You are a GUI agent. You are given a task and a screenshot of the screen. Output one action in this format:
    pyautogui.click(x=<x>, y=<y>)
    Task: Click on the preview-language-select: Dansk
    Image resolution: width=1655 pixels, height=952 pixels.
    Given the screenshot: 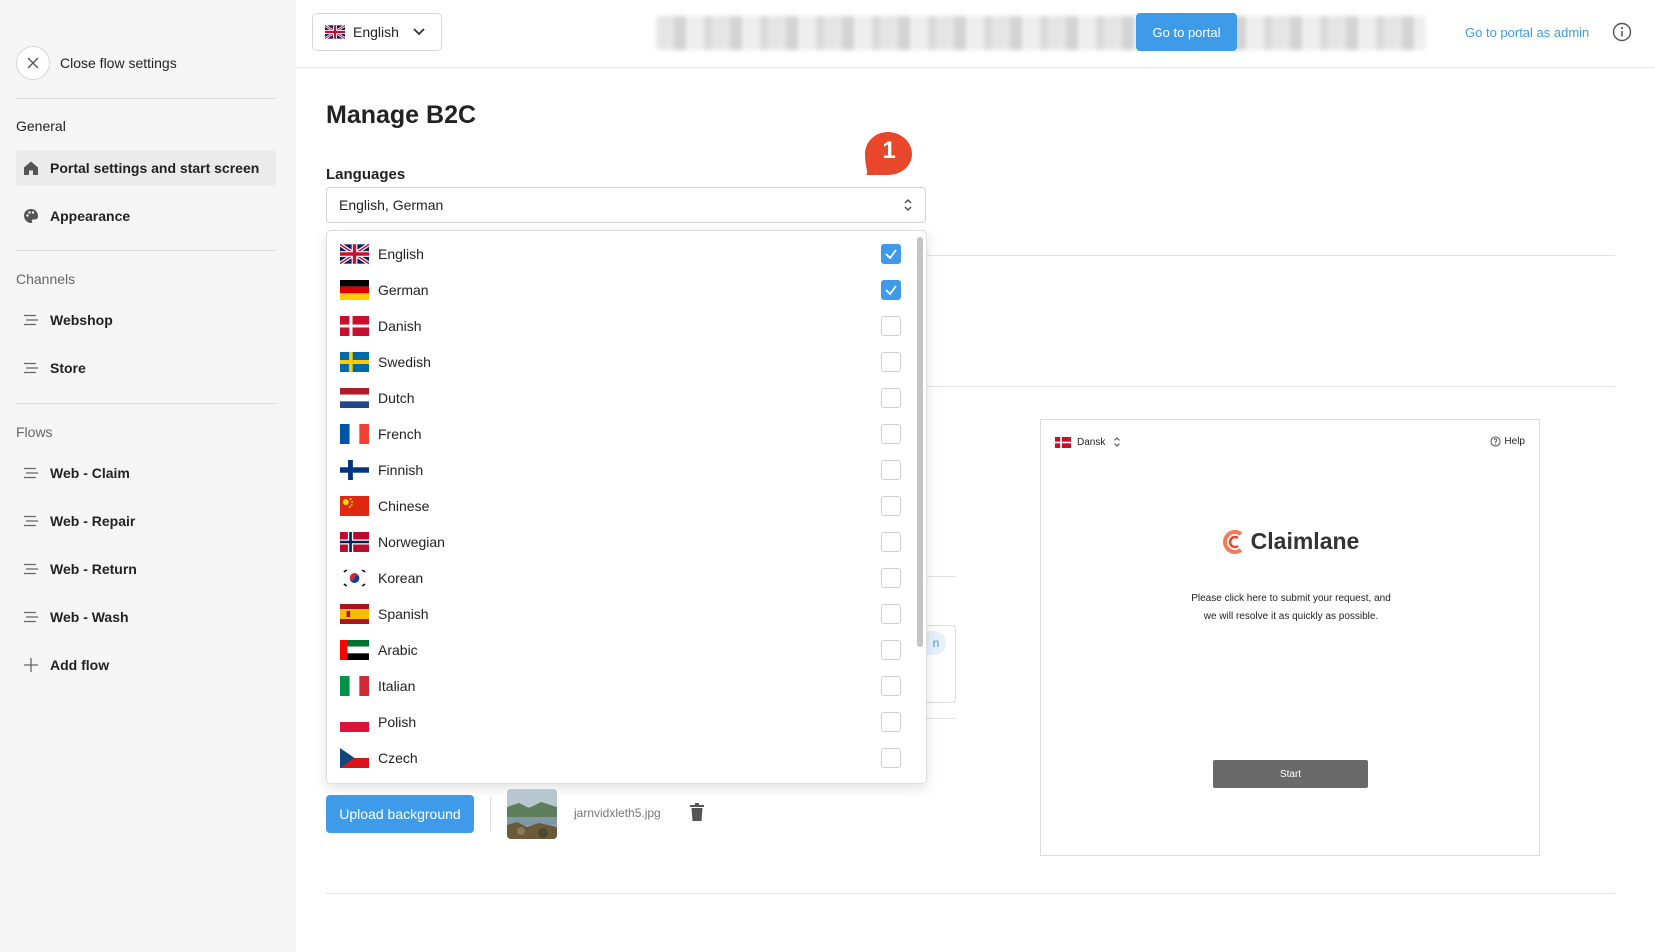 What is the action you would take?
    pyautogui.click(x=1088, y=442)
    